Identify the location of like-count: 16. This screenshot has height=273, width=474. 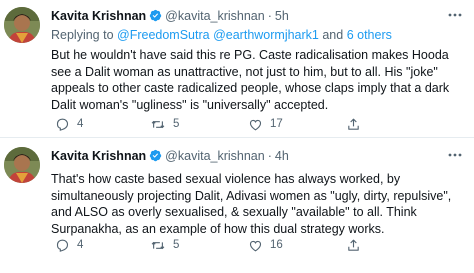
(276, 245).